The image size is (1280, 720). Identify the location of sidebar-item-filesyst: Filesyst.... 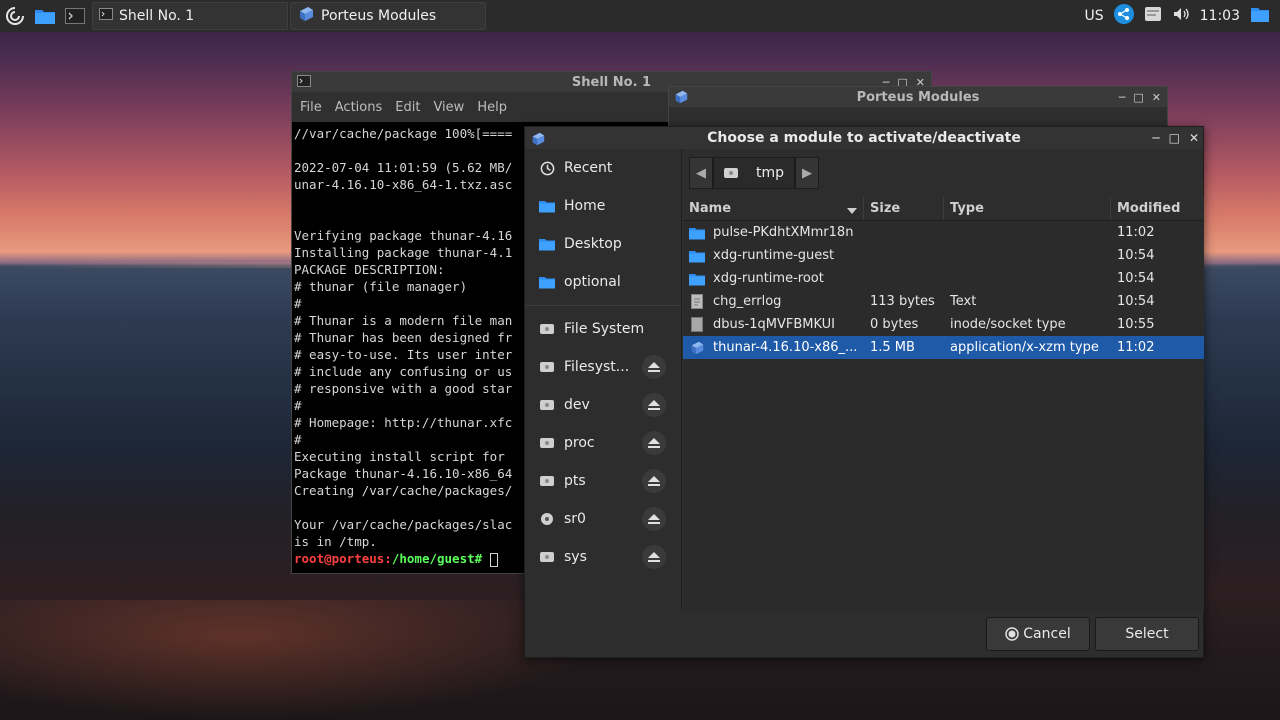
(603, 367).